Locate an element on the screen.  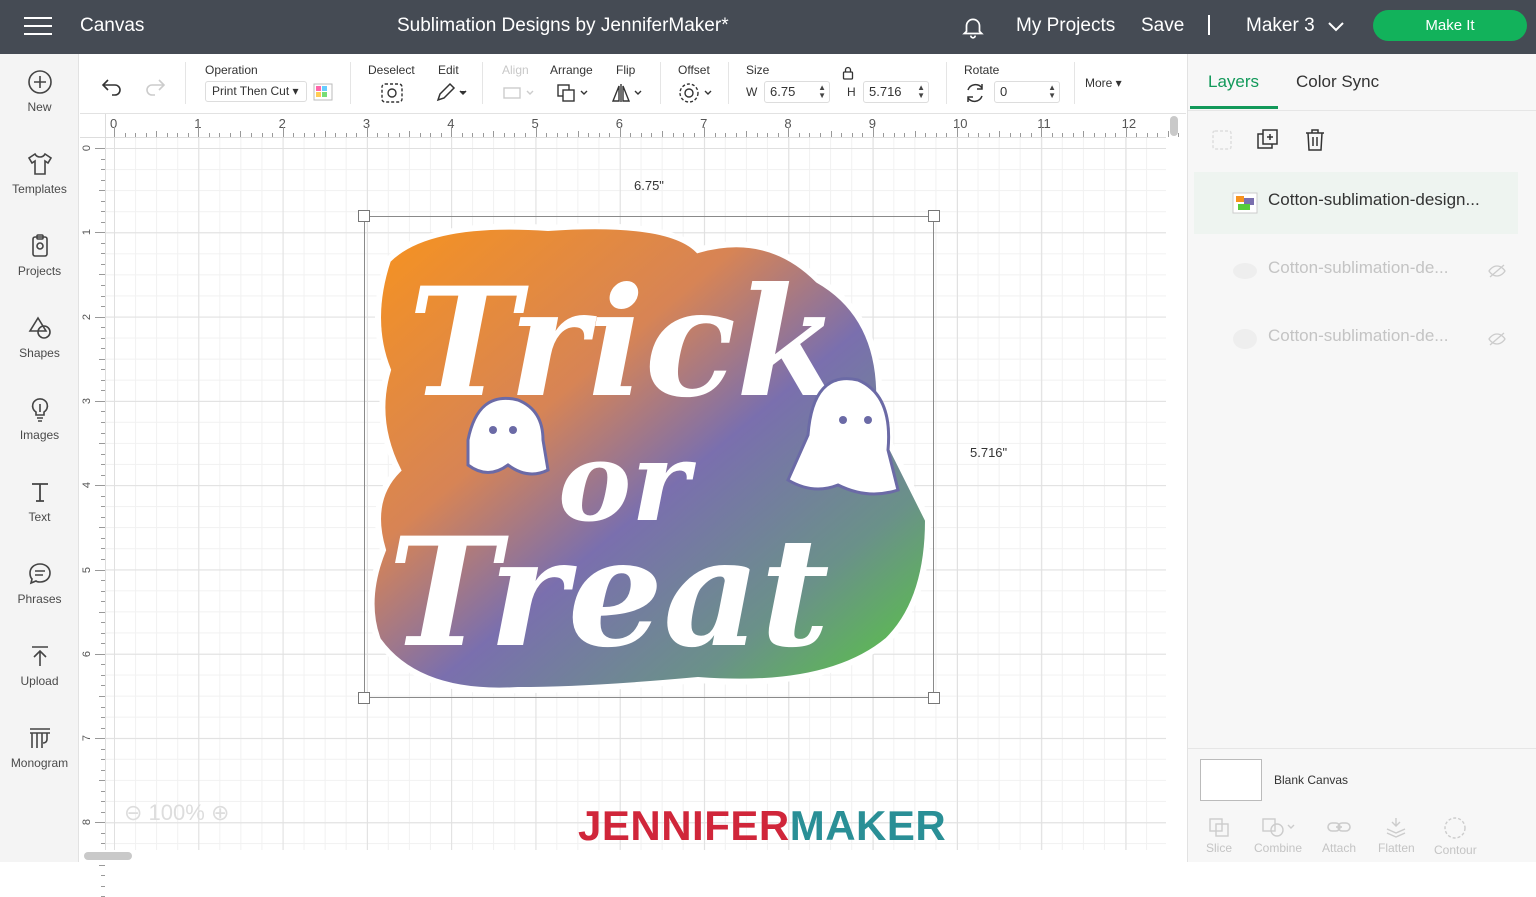
nav-upload: Upload is located at coordinates (39, 677).